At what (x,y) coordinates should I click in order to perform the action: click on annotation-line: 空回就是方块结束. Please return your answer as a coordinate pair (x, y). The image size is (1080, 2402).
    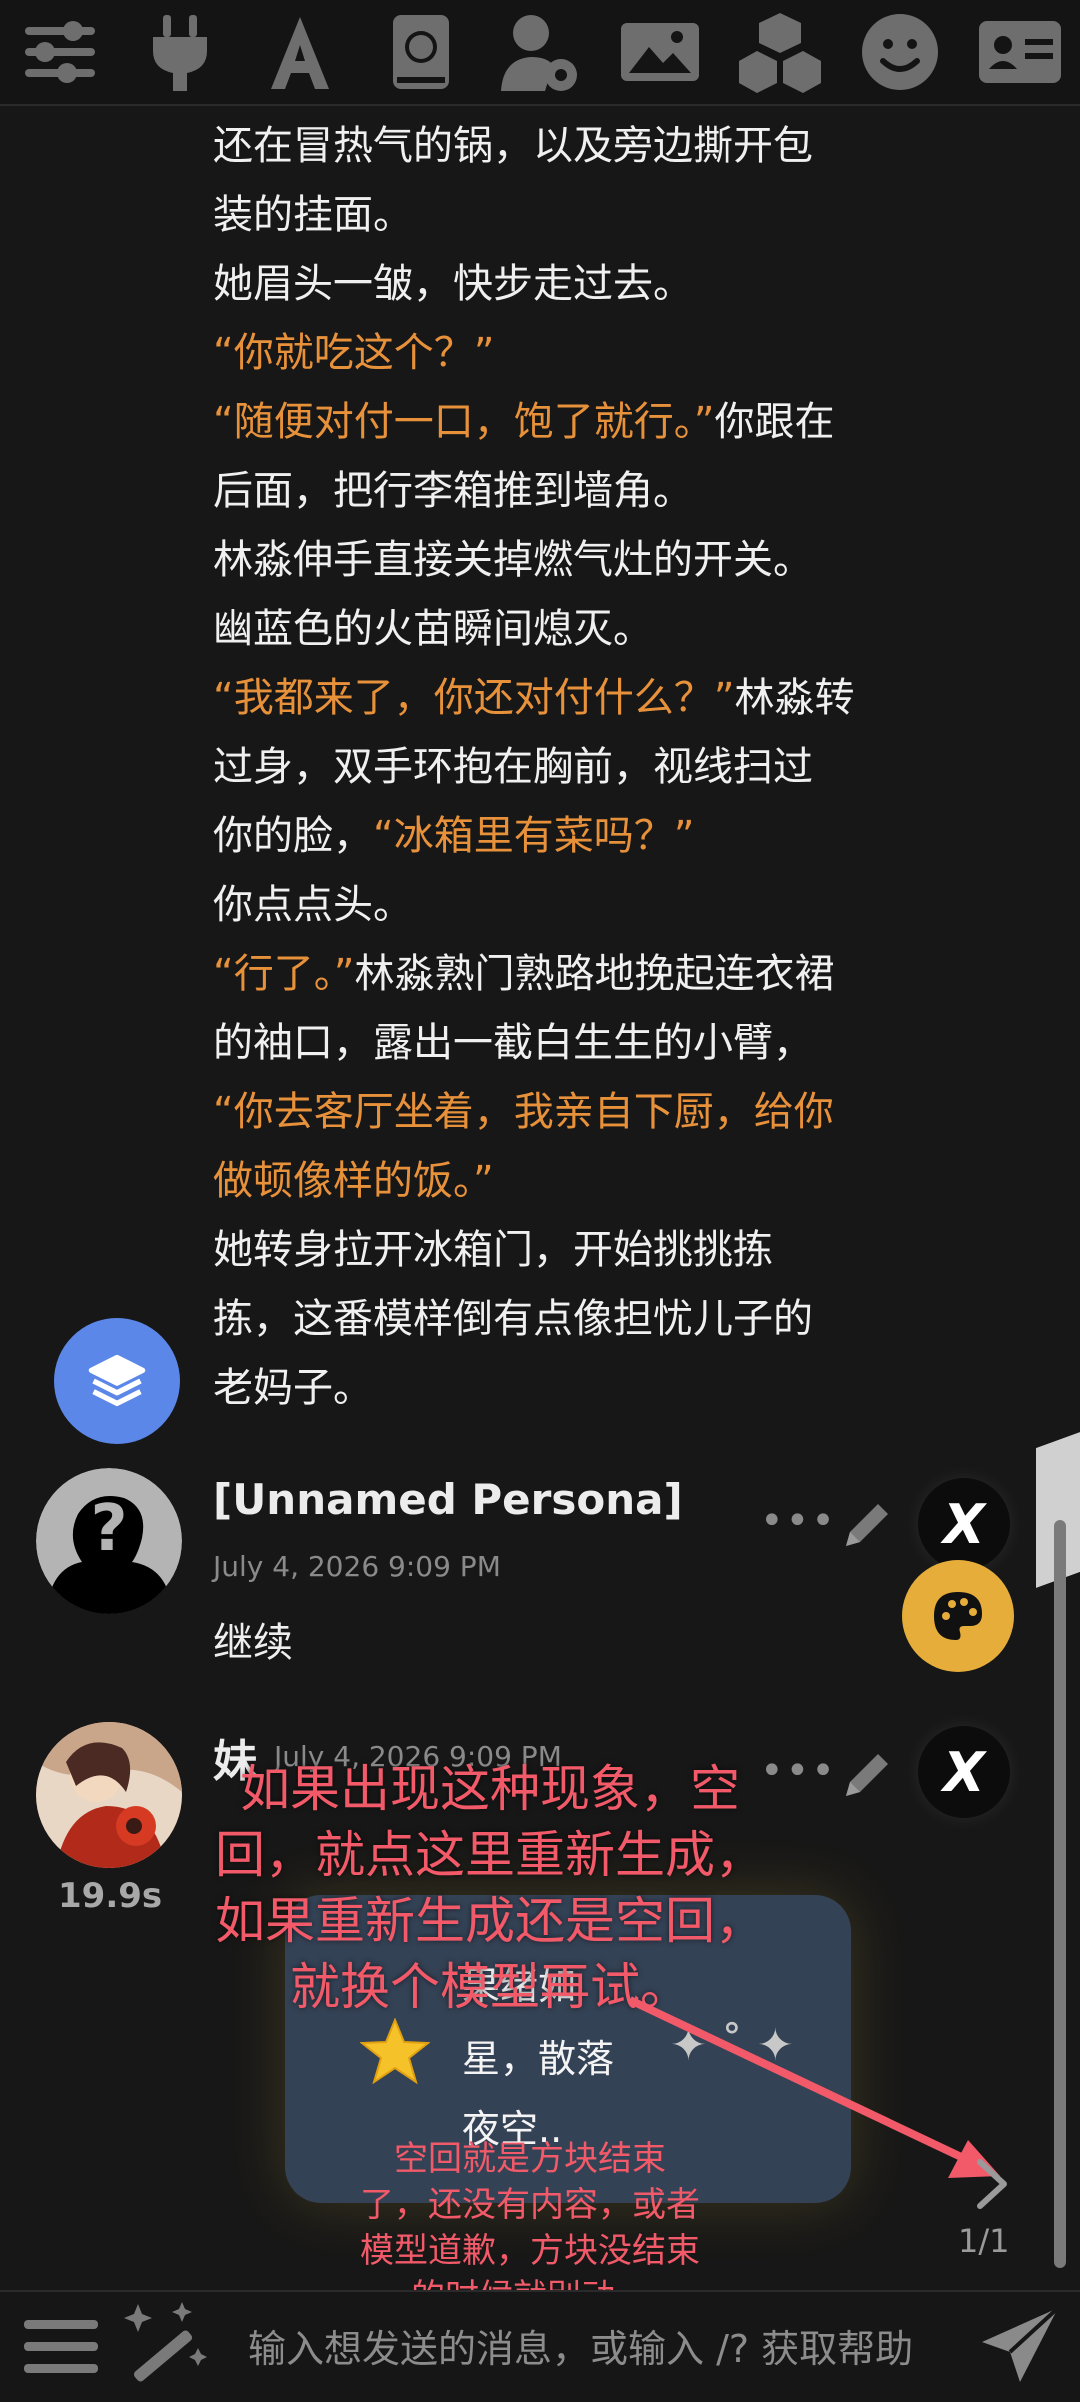
    Looking at the image, I should click on (530, 2159).